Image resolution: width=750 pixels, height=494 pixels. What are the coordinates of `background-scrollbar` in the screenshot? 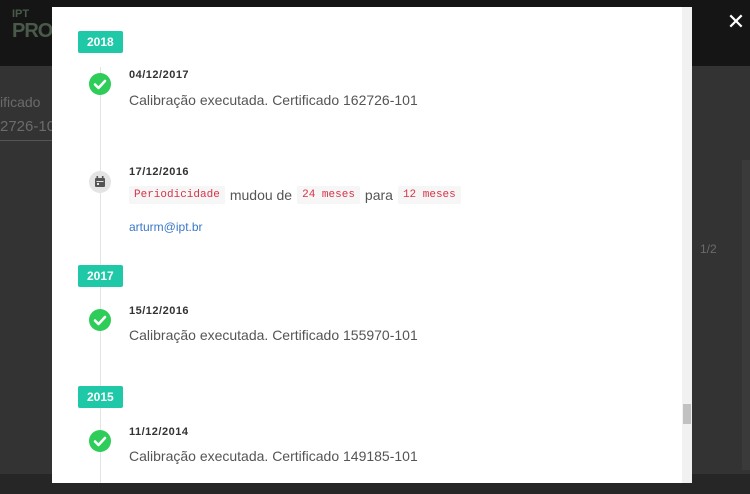 It's located at (746, 315).